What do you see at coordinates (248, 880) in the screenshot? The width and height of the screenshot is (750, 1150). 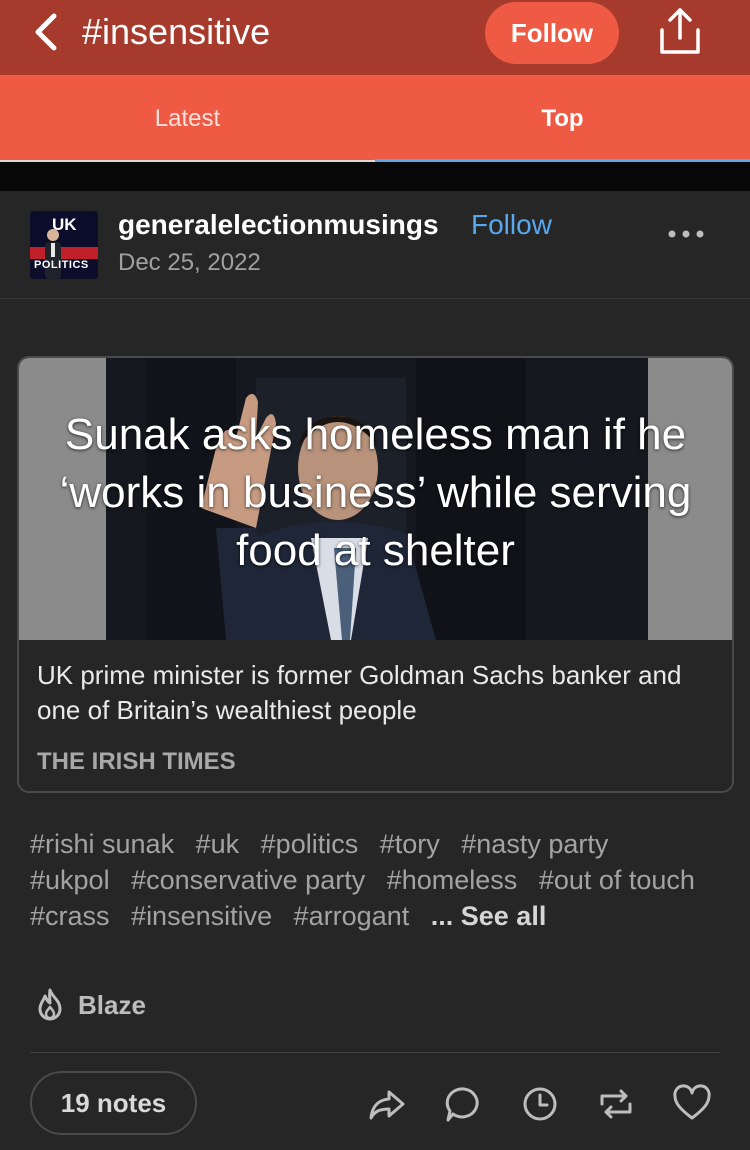 I see `tag-link: #conservative party` at bounding box center [248, 880].